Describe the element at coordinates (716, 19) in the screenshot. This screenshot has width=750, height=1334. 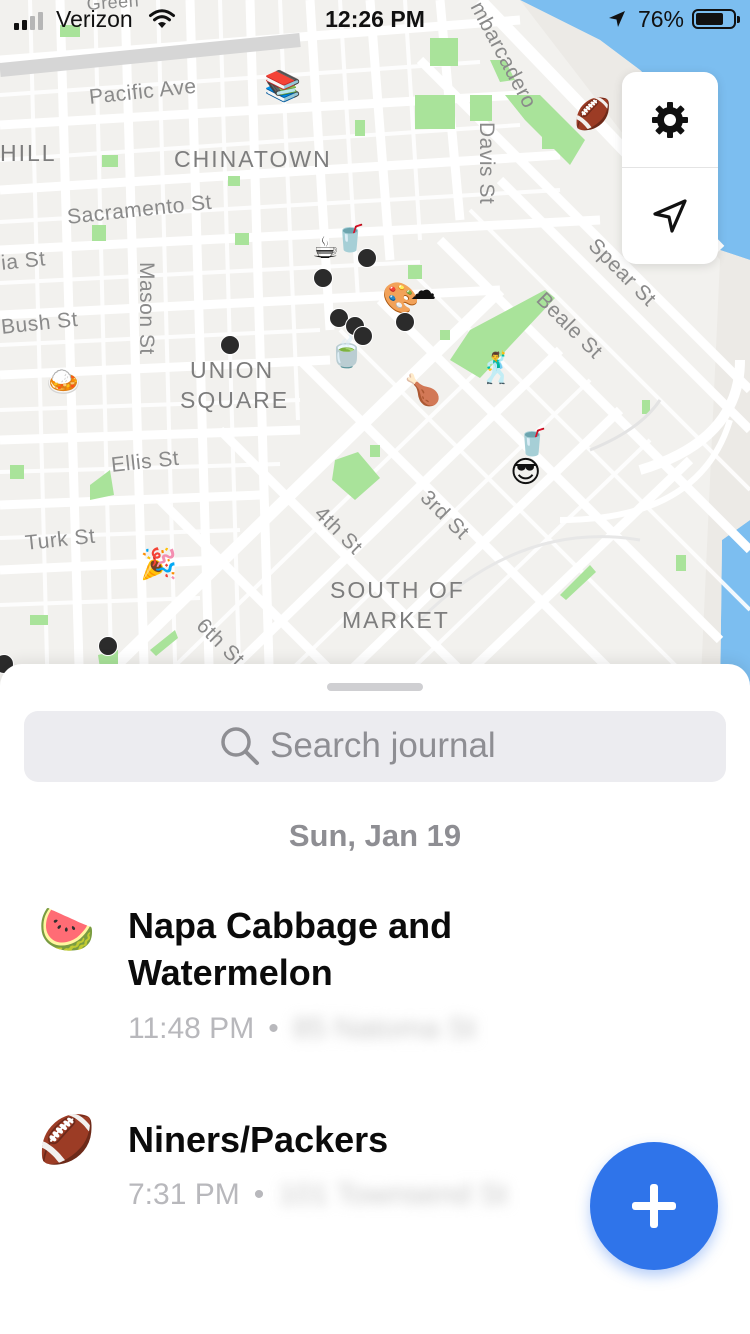
I see `battery-icon` at that location.